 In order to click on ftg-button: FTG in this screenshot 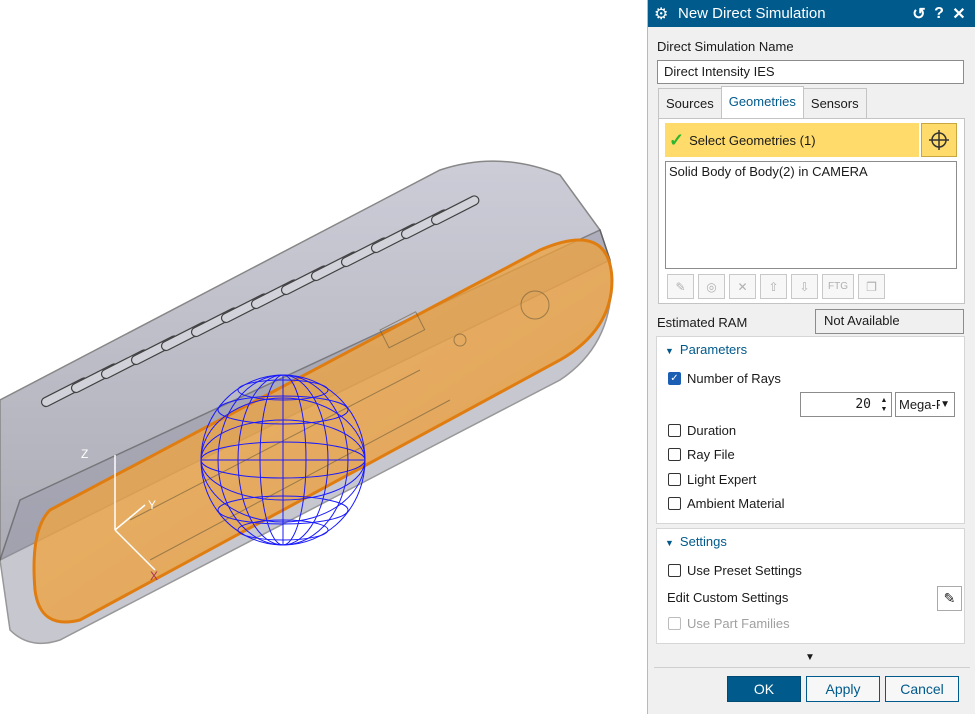, I will do `click(838, 286)`.